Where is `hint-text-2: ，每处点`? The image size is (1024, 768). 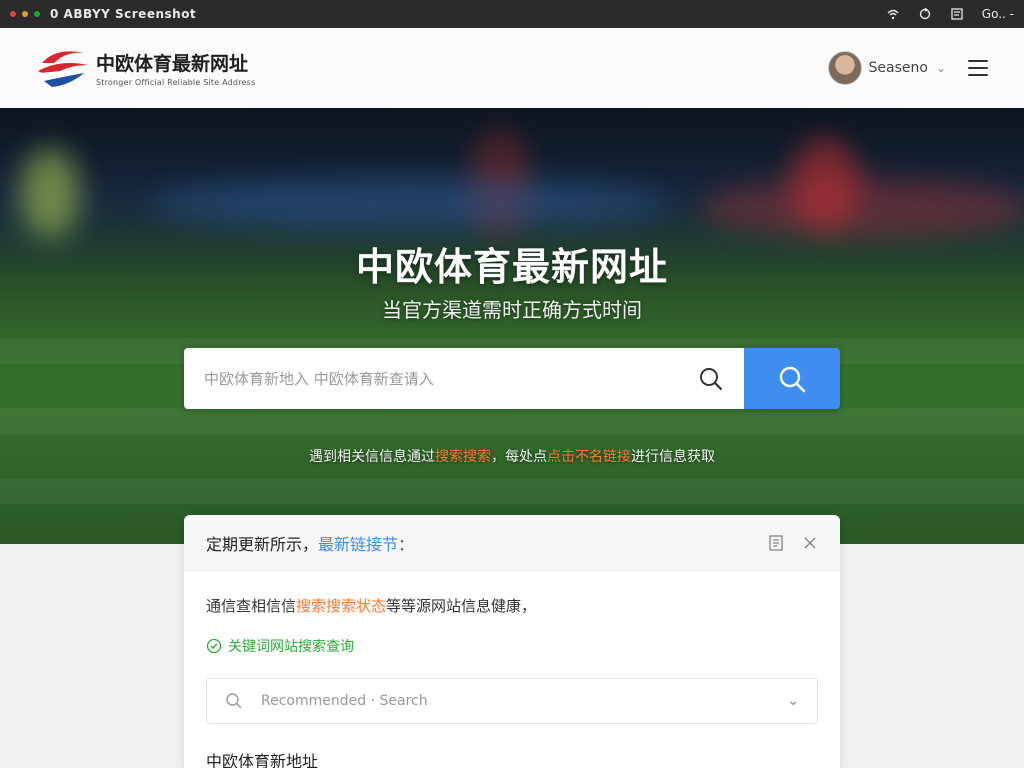 hint-text-2: ，每处点 is located at coordinates (519, 457).